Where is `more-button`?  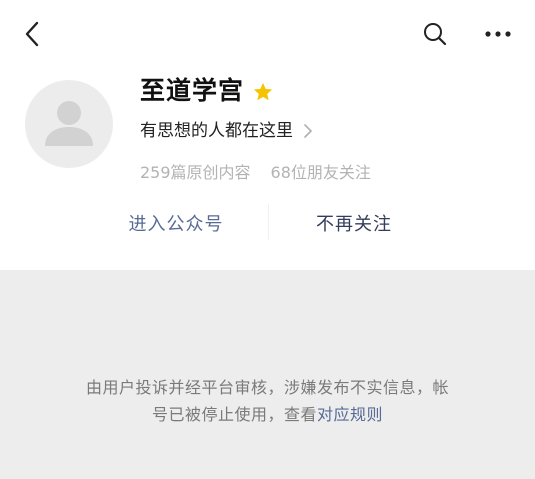 more-button is located at coordinates (498, 34).